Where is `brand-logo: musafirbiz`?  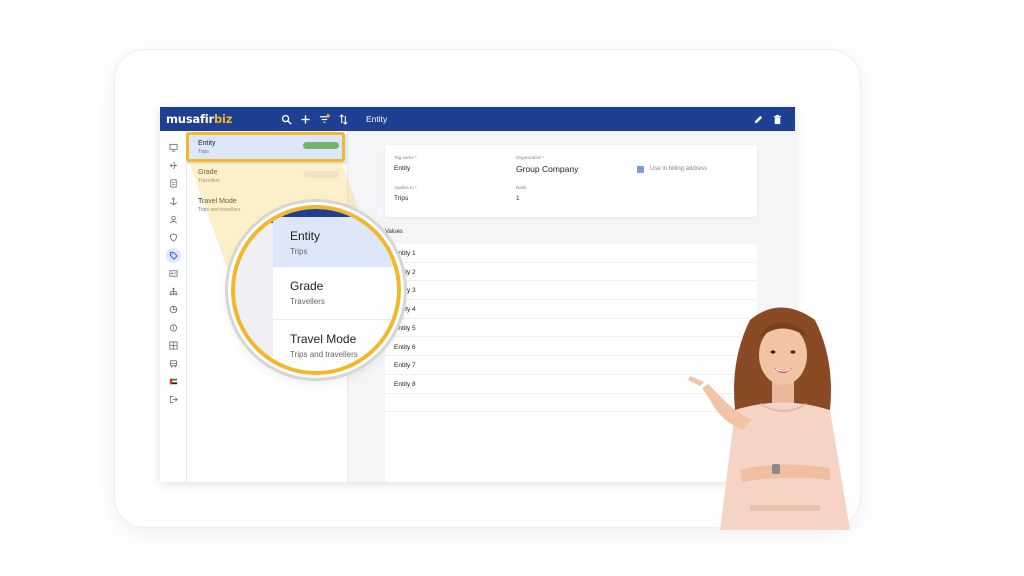
brand-logo: musafirbiz is located at coordinates (199, 119).